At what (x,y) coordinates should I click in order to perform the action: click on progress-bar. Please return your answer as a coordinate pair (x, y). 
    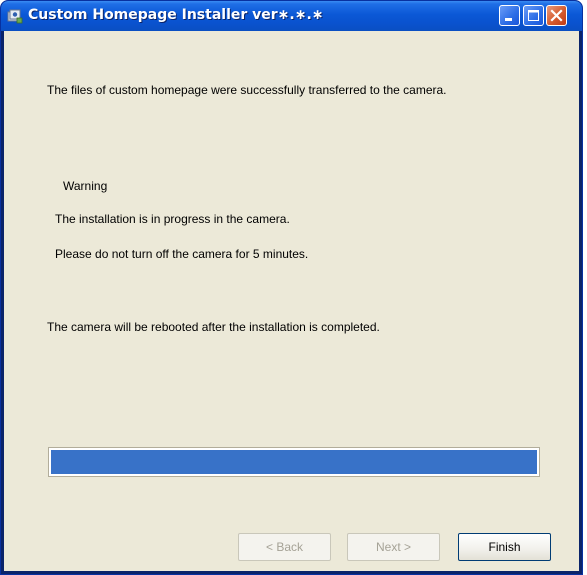
    Looking at the image, I should click on (294, 462).